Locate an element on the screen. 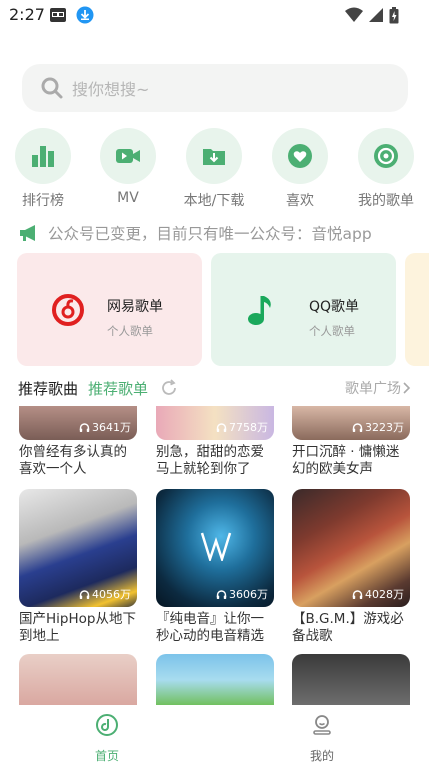 This screenshot has height=763, width=429. playlist-item: 4056万 国产HipHop从地下到地上 is located at coordinates (78, 567).